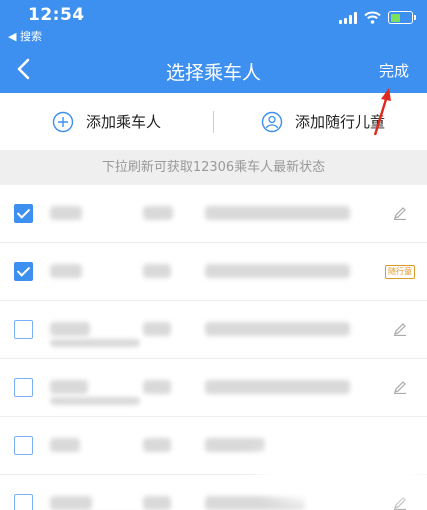 Image resolution: width=427 pixels, height=510 pixels. I want to click on divider, so click(213, 122).